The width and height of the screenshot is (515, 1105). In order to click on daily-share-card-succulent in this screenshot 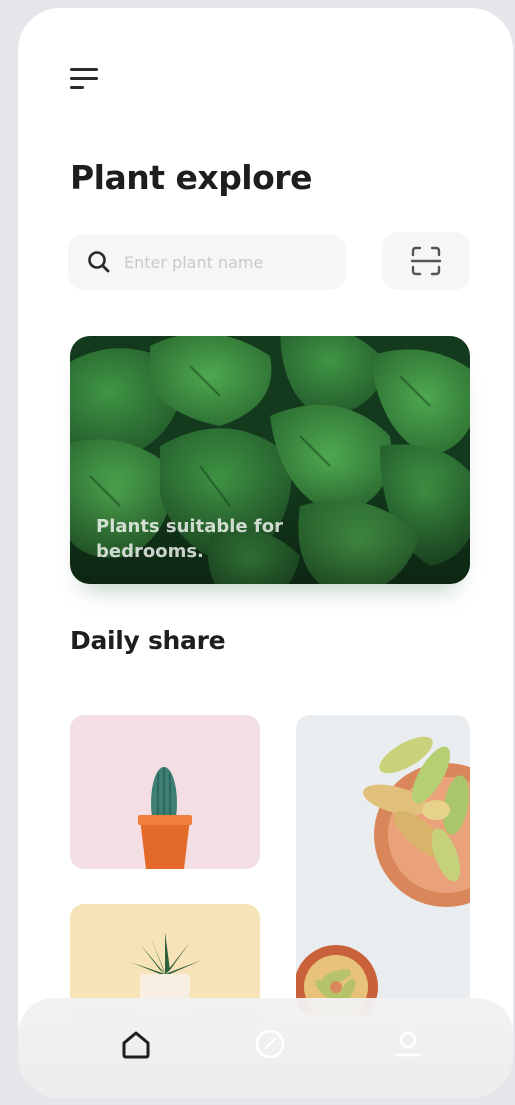, I will do `click(383, 865)`.